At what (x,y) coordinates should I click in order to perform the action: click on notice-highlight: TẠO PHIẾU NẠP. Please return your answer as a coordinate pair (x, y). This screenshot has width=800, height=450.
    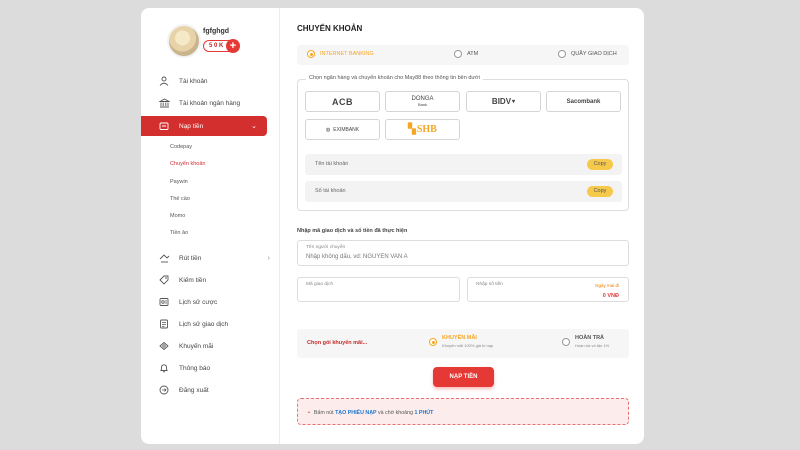
    Looking at the image, I should click on (356, 413).